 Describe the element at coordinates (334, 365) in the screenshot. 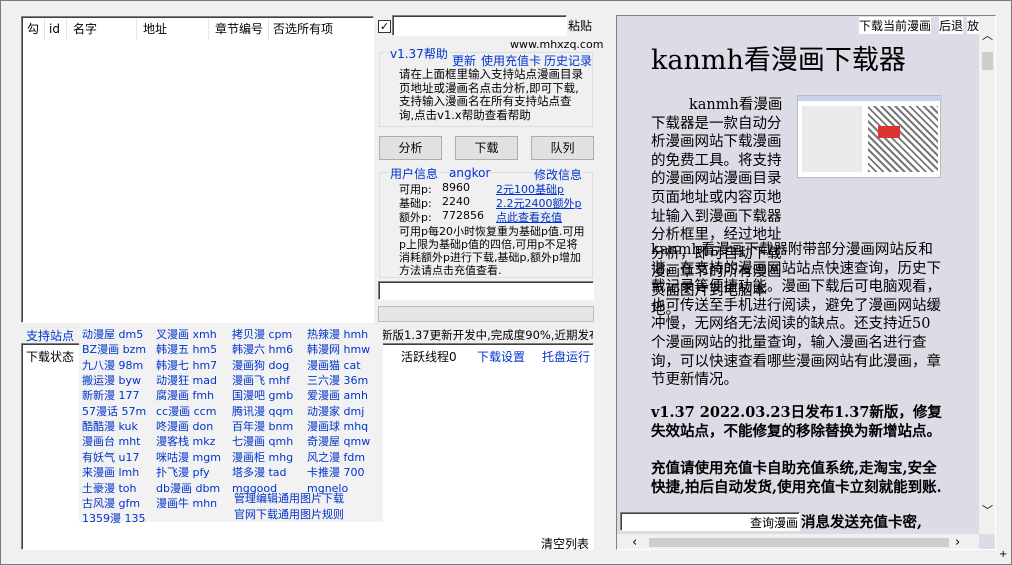

I see `site-link: 漫画猫 cat` at that location.